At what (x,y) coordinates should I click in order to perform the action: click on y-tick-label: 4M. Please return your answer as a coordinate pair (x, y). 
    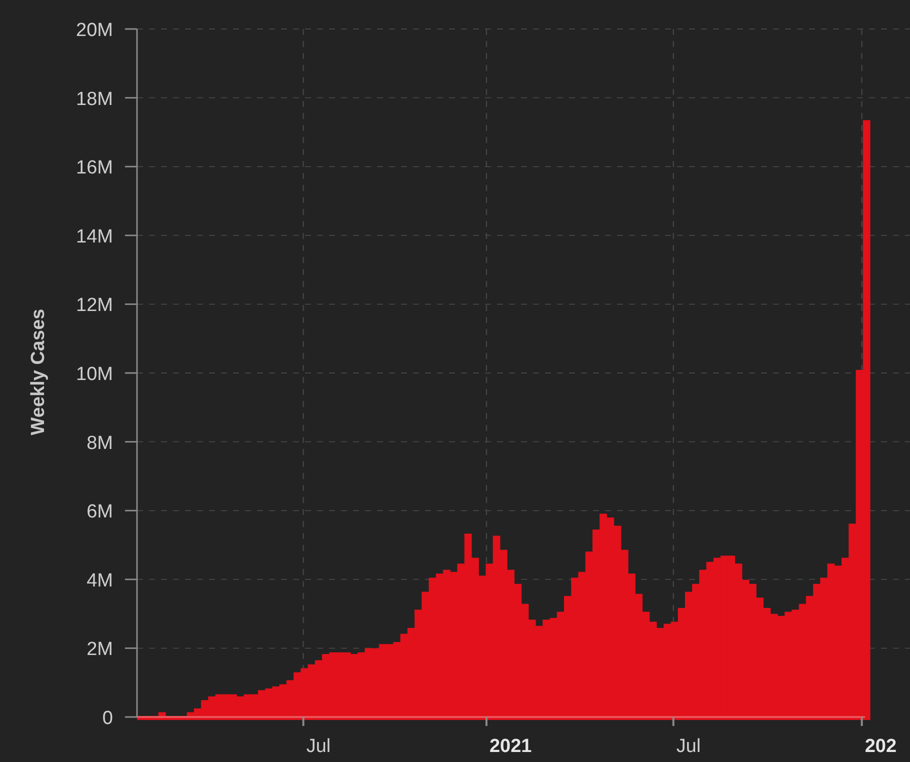
    Looking at the image, I should click on (99, 581).